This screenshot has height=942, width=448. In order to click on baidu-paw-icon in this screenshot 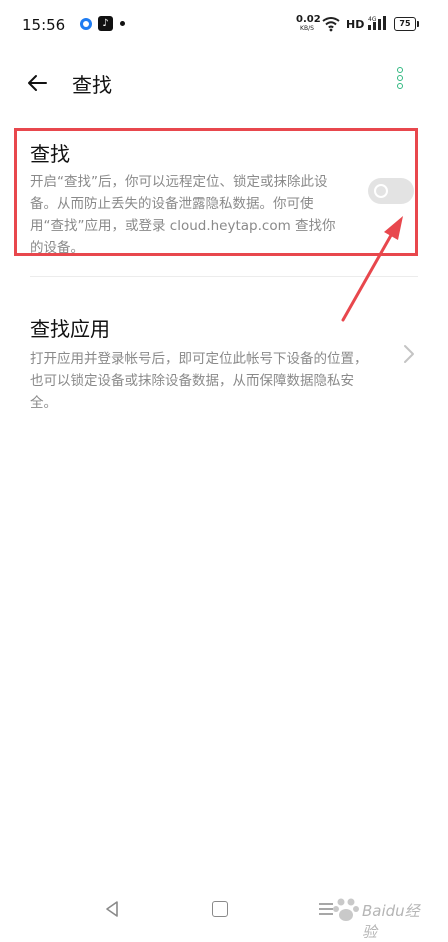, I will do `click(346, 909)`.